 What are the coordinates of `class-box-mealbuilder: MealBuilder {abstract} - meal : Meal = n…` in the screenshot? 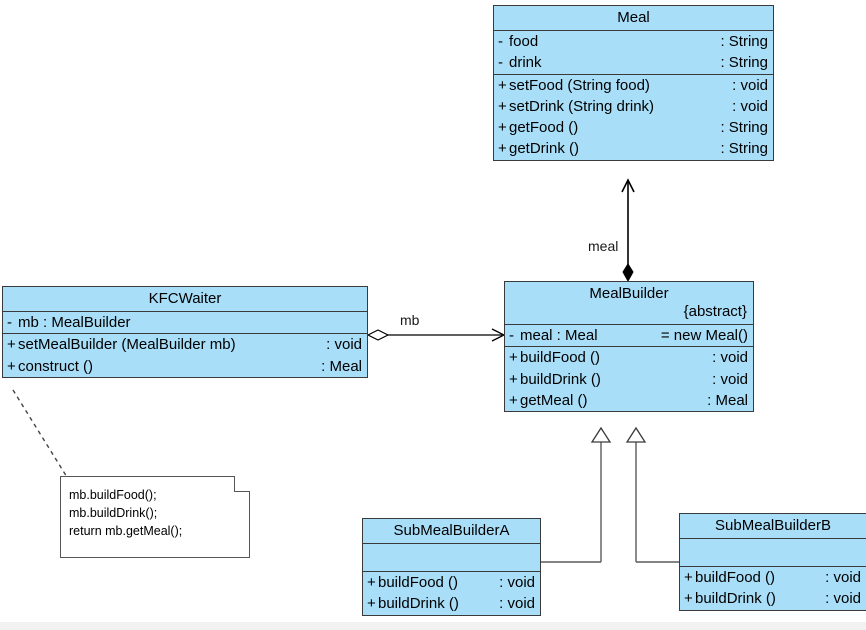 It's located at (629, 346).